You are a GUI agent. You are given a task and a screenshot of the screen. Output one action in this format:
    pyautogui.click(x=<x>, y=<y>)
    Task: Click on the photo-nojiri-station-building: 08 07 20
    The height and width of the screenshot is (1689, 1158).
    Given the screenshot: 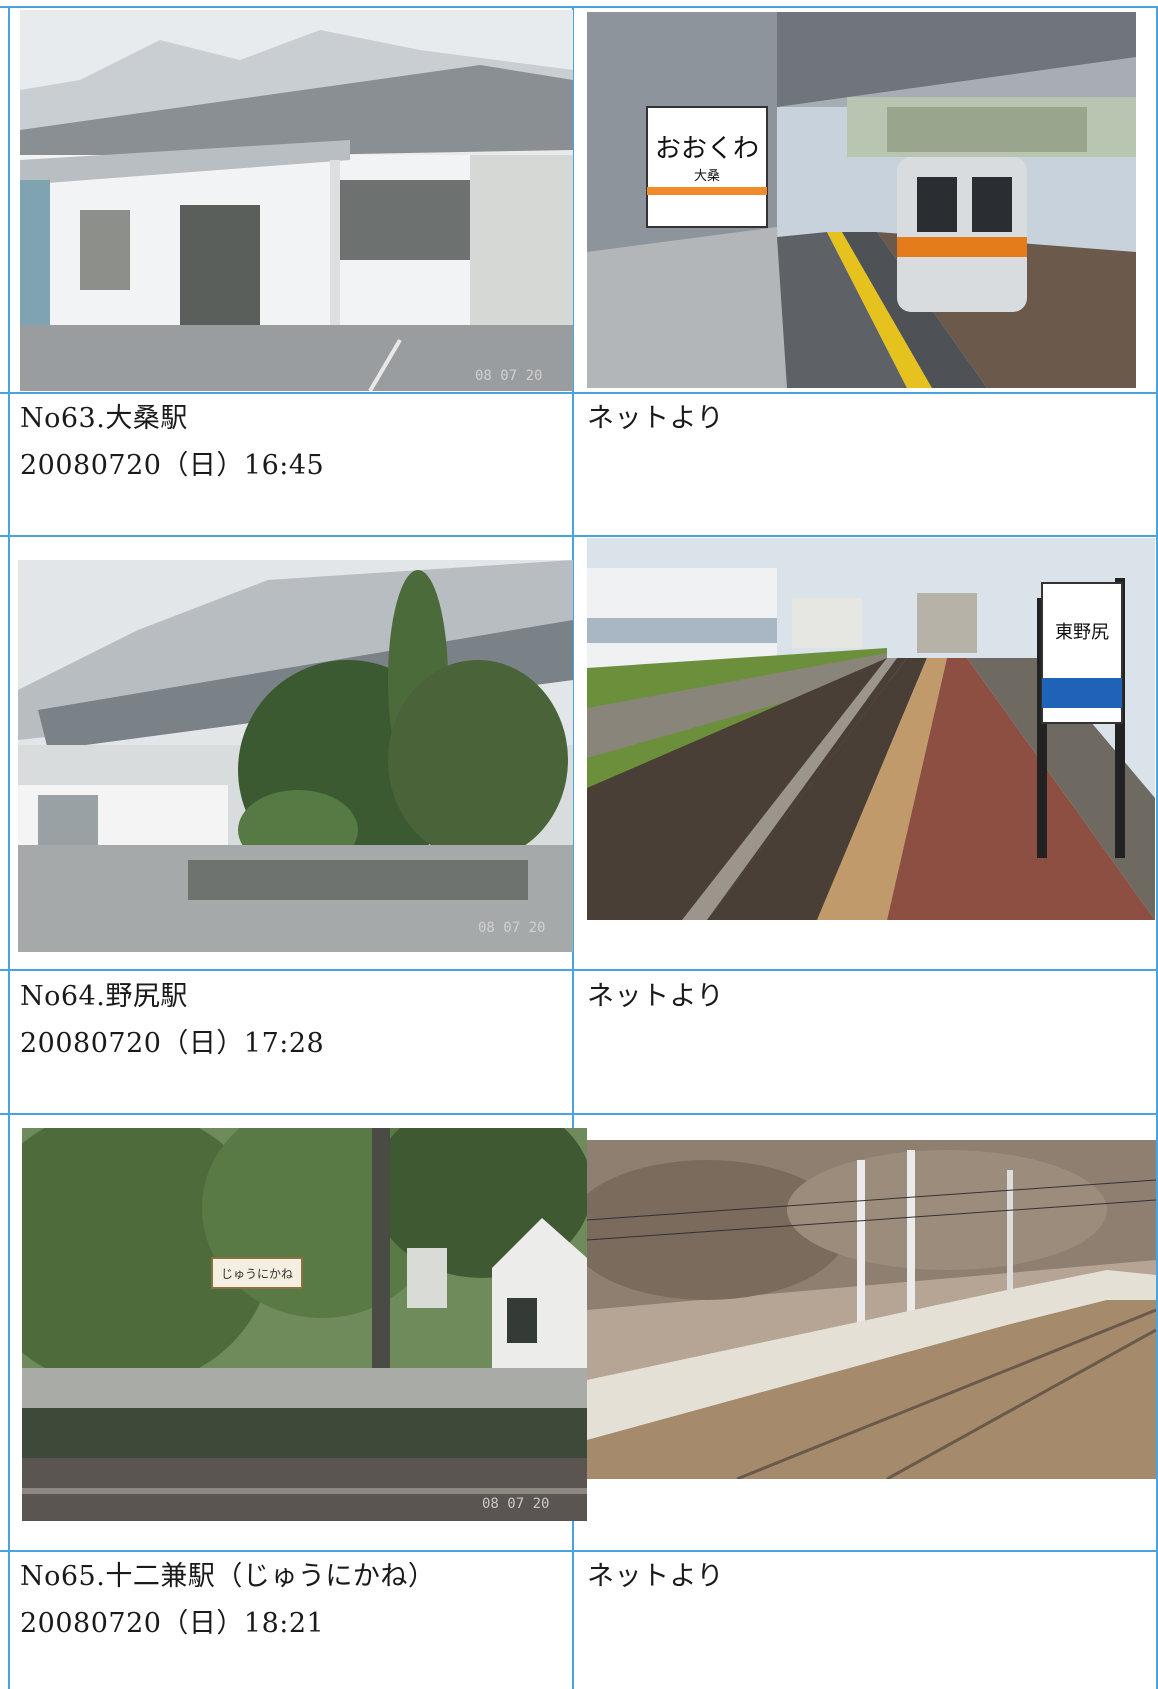 What is the action you would take?
    pyautogui.click(x=295, y=756)
    